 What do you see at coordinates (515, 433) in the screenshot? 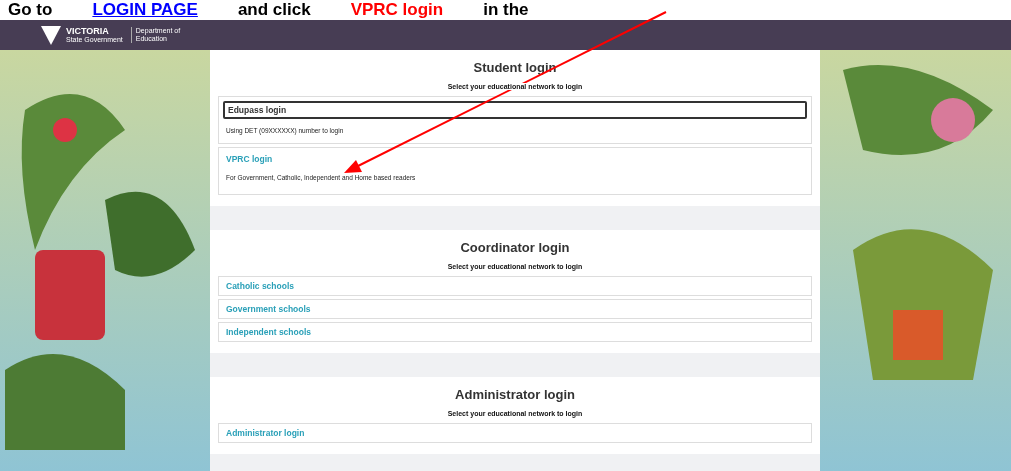
I see `login-option: Administrator login` at bounding box center [515, 433].